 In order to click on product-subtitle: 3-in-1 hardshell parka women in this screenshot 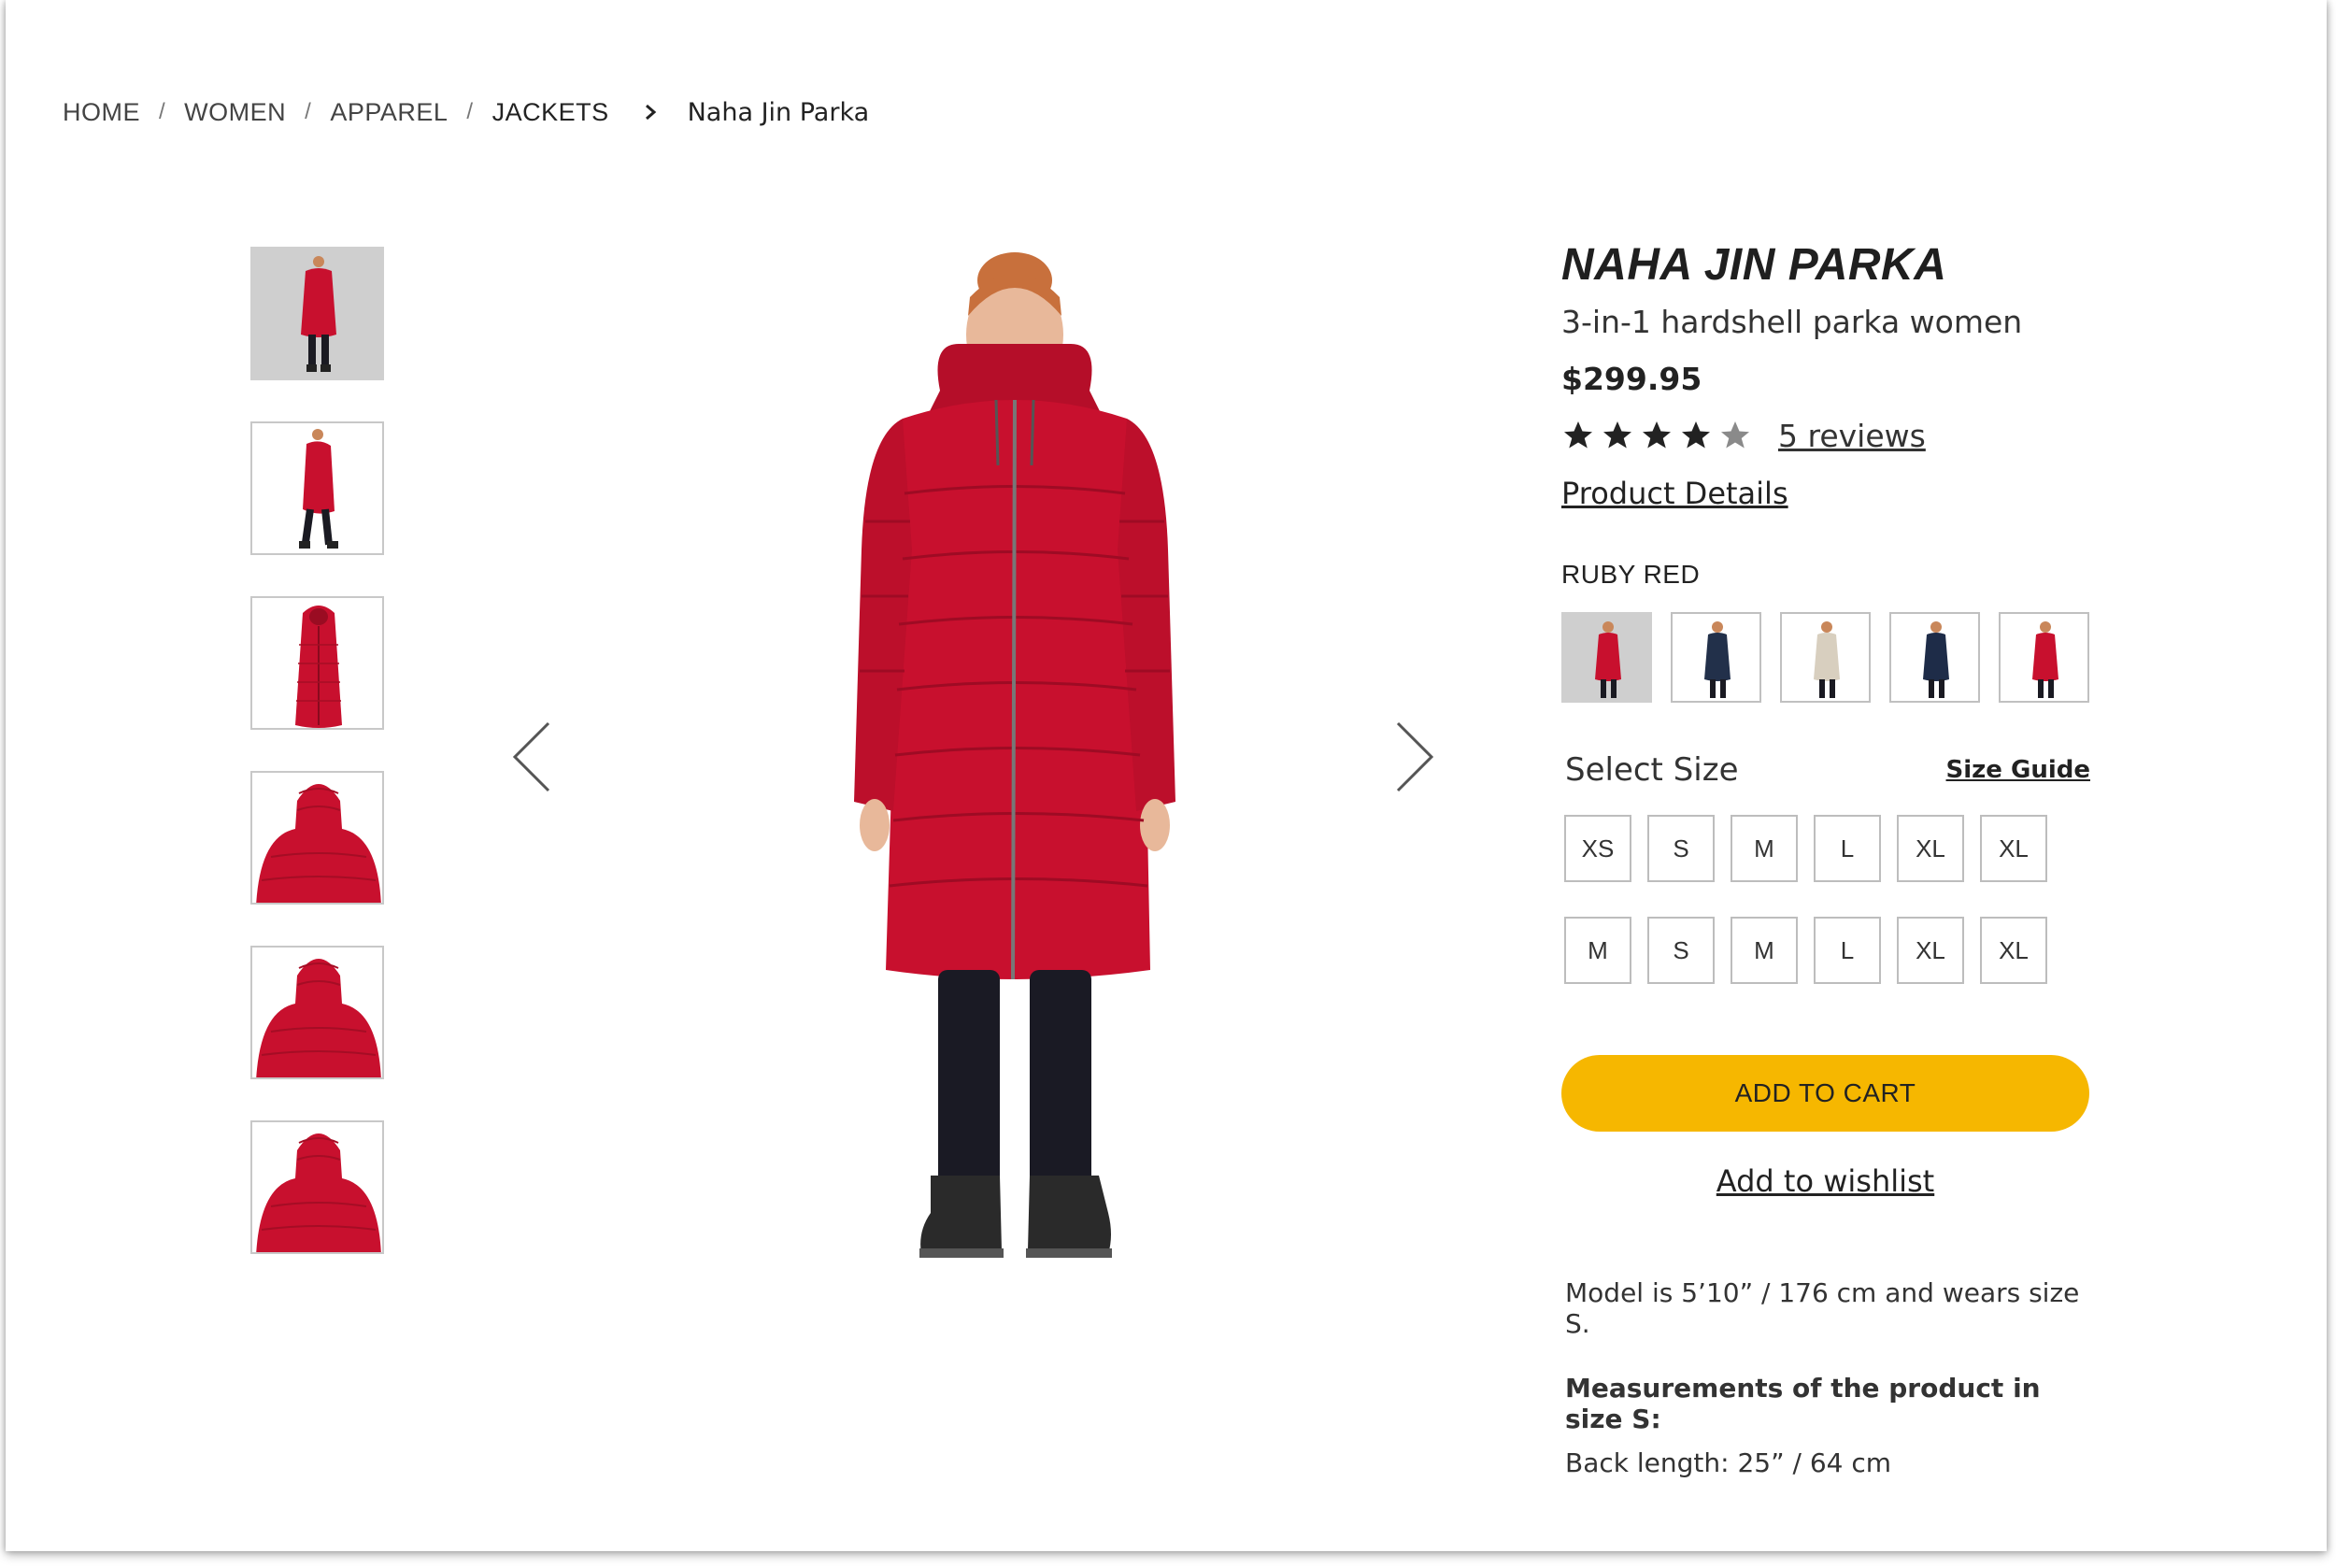, I will do `click(1792, 322)`.